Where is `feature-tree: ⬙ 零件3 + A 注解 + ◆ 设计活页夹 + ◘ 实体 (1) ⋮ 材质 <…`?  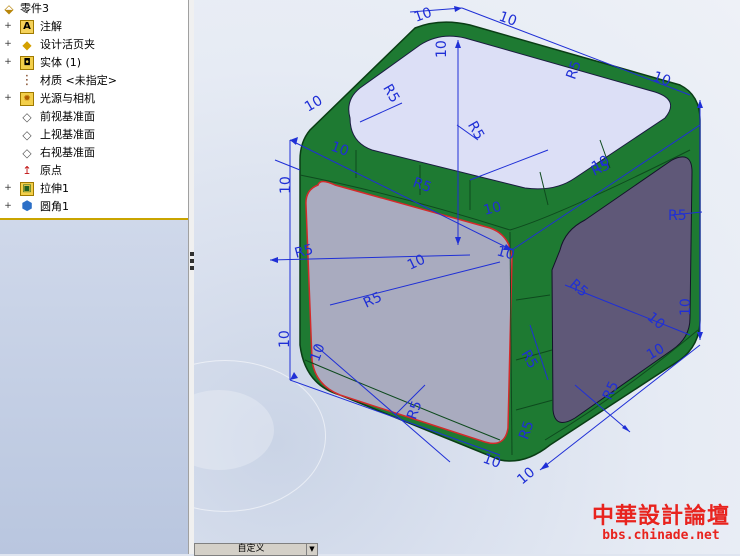
feature-tree: ⬙ 零件3 + A 注解 + ◆ 设计活页夹 + ◘ 实体 (1) ⋮ 材质 <… is located at coordinates (94, 110).